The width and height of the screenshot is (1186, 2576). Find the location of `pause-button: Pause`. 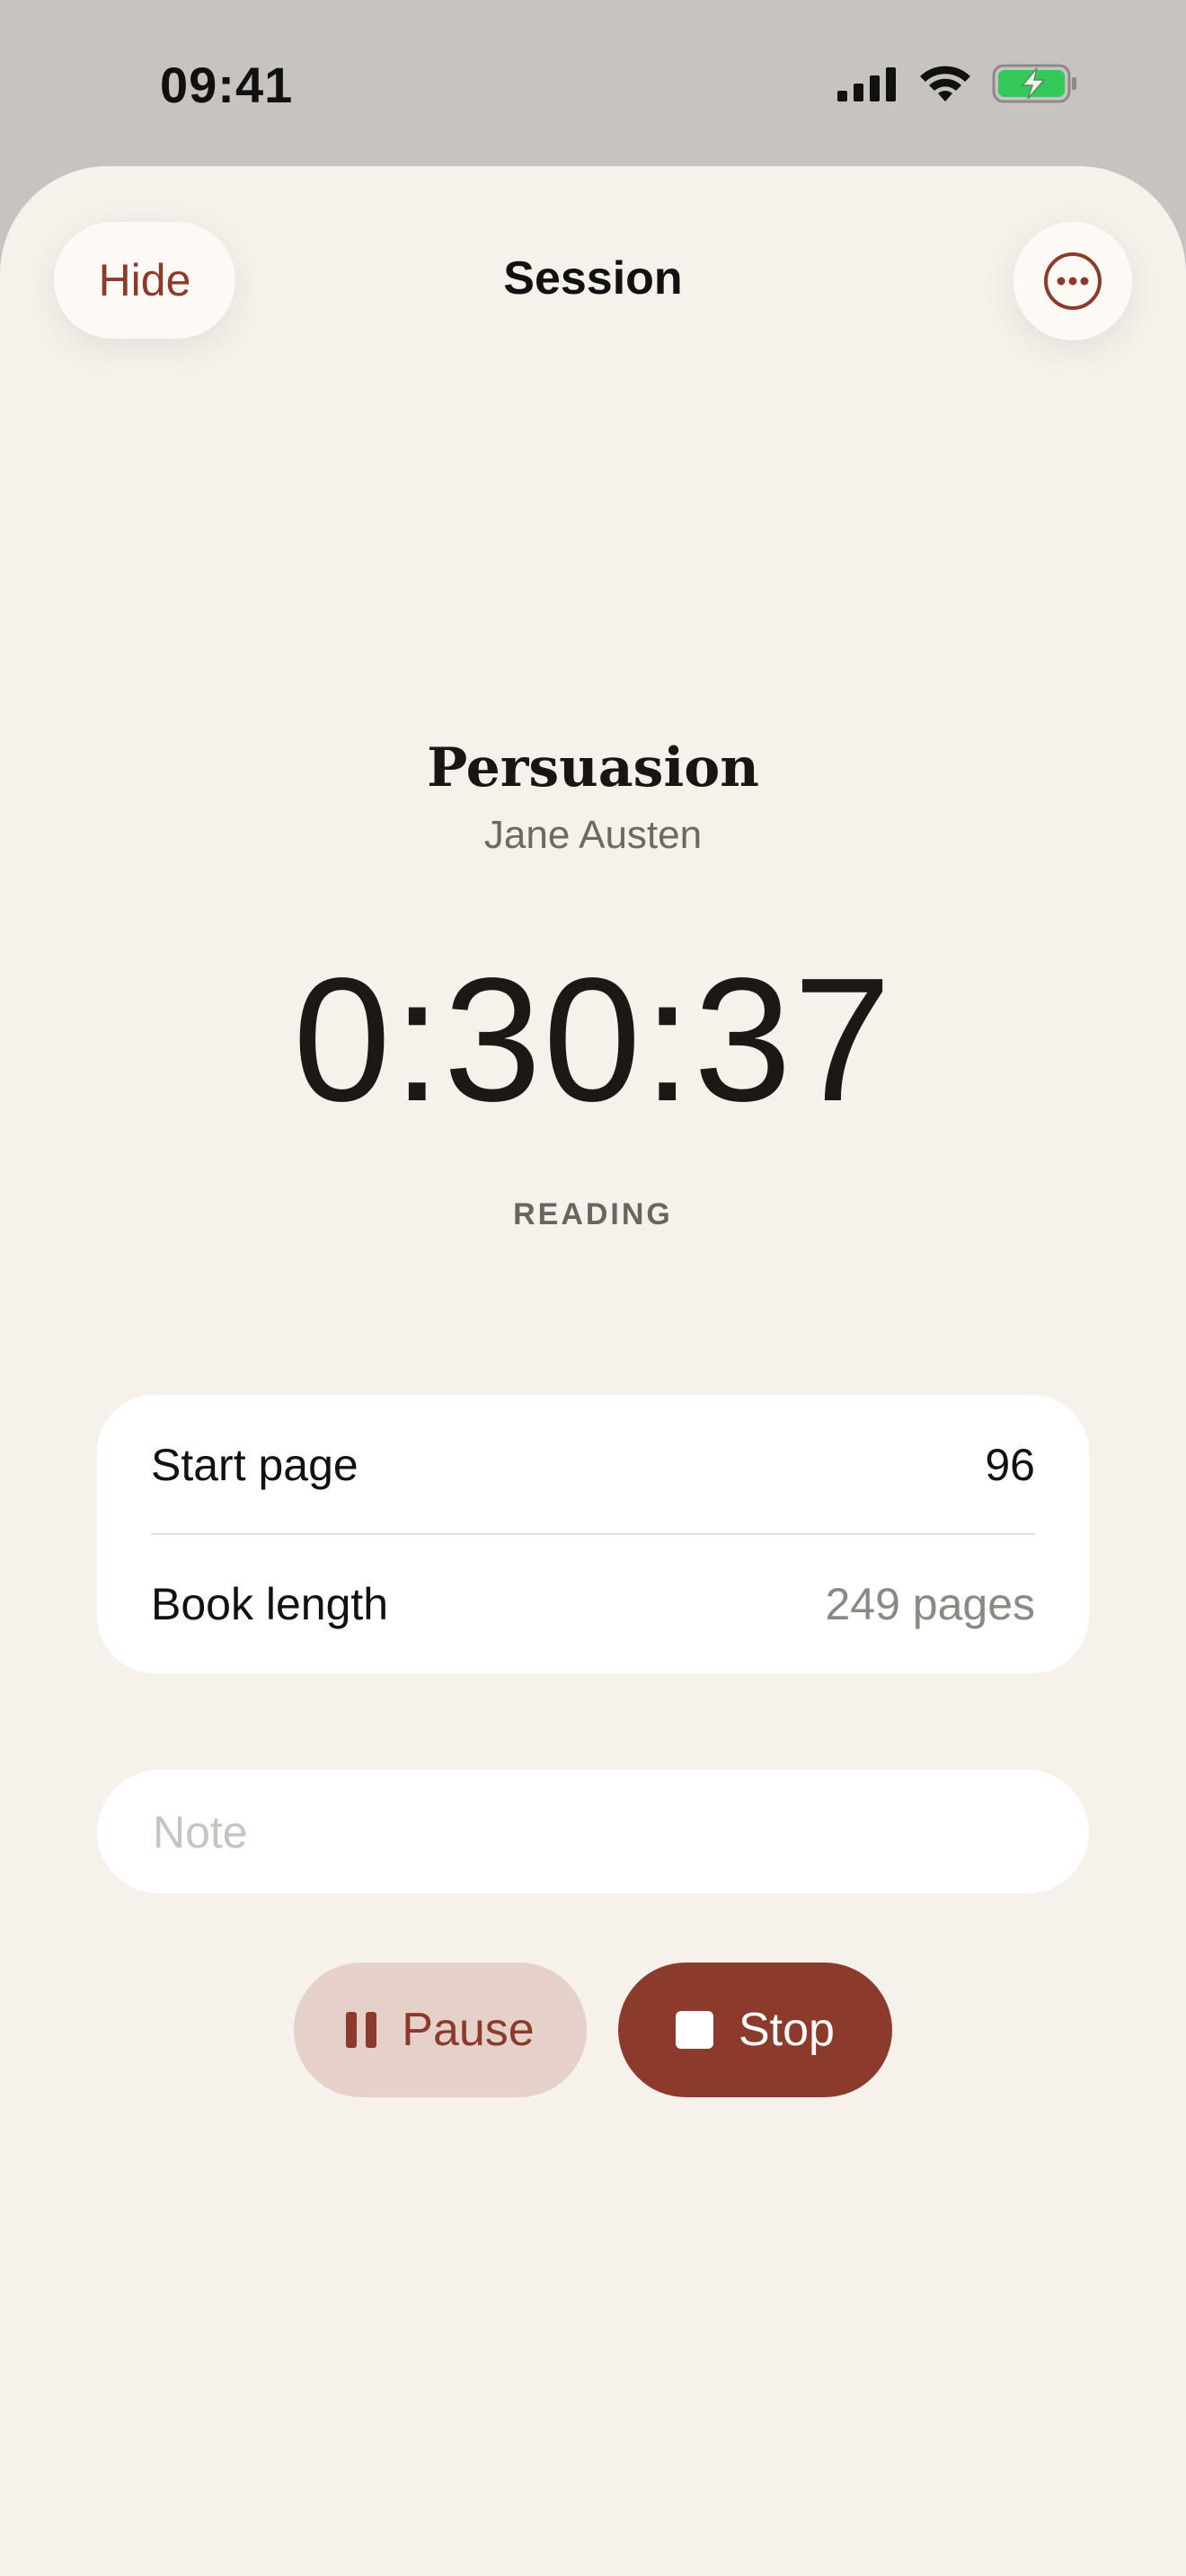

pause-button: Pause is located at coordinates (440, 2030).